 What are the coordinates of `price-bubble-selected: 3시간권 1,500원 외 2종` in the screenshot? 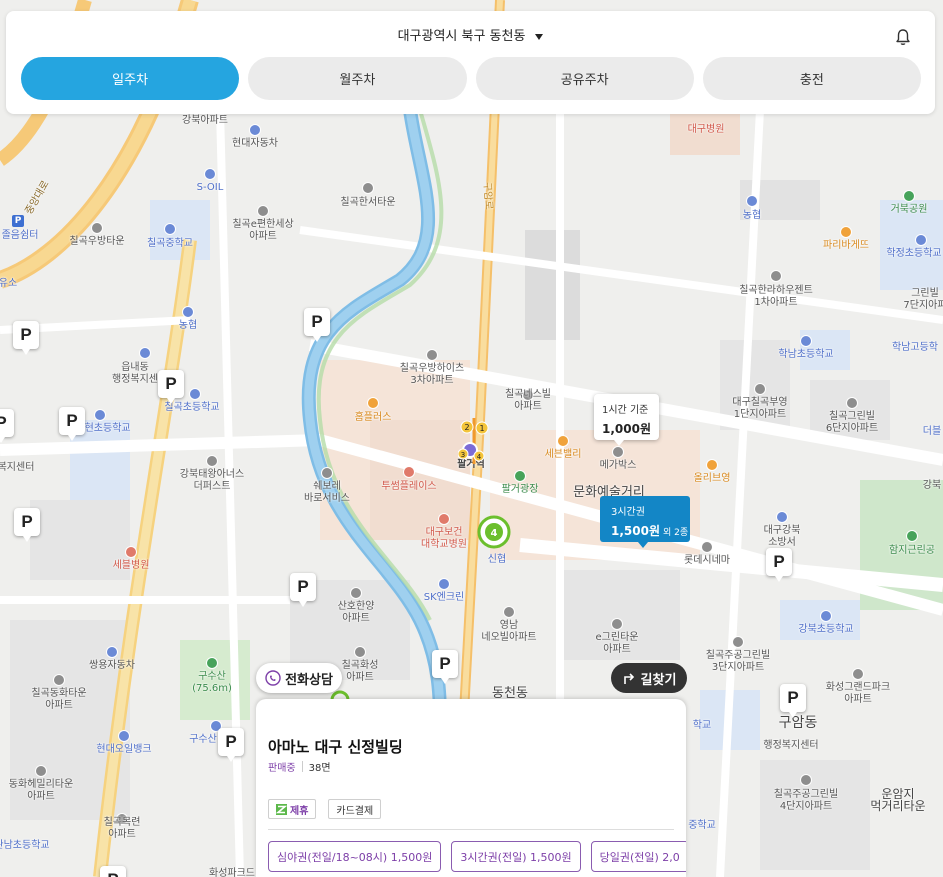 It's located at (645, 522).